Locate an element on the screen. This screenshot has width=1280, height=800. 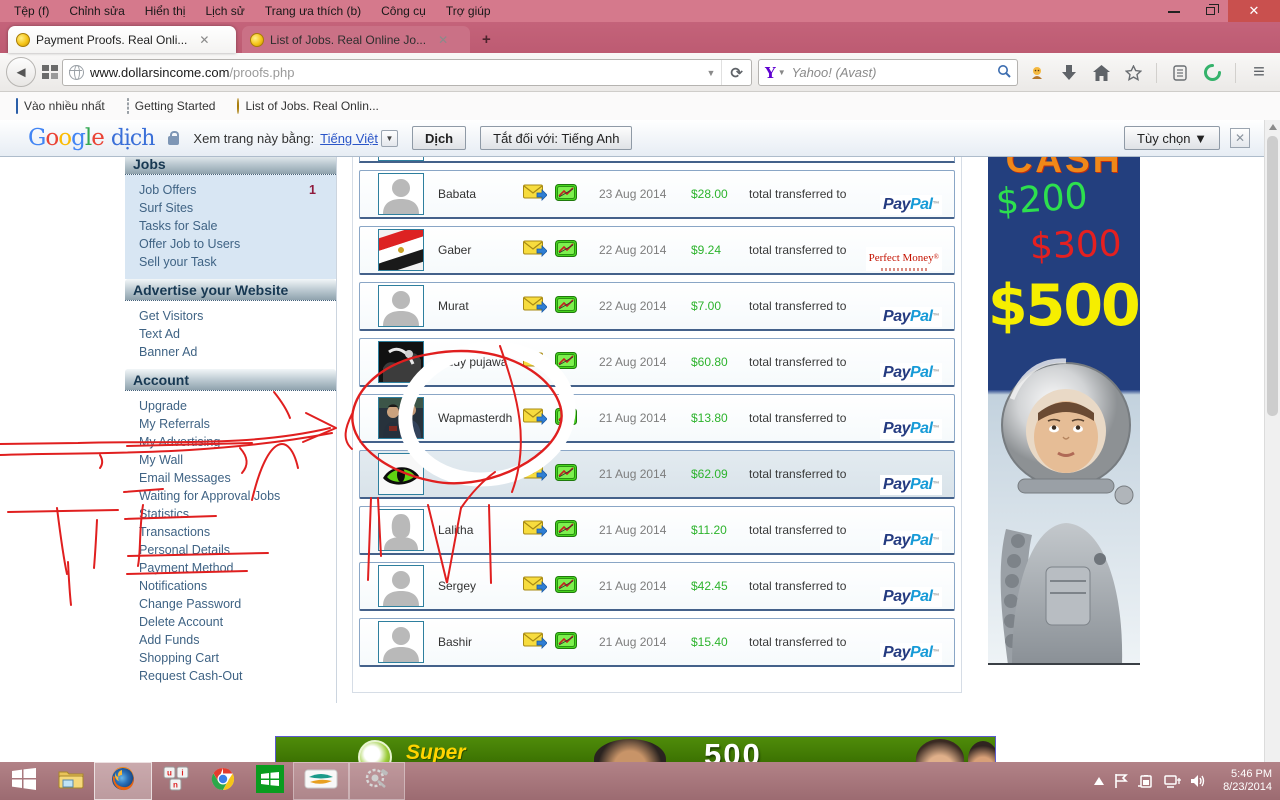
sidebar-item-payment-method: Payment Method is located at coordinates (237, 568).